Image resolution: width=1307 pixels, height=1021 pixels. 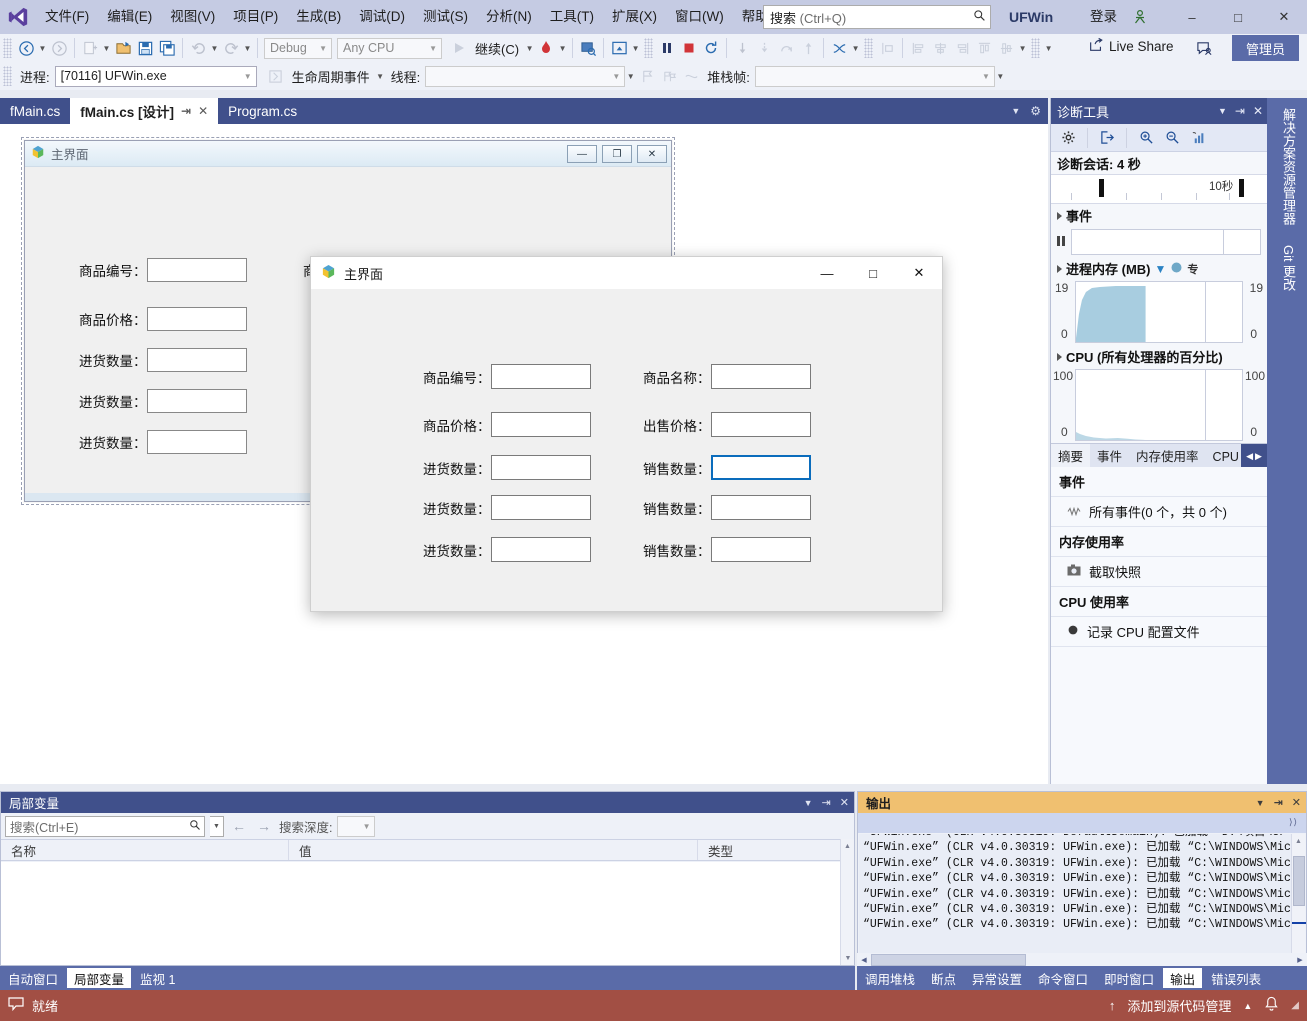 I want to click on open-file-icon, so click(x=123, y=48).